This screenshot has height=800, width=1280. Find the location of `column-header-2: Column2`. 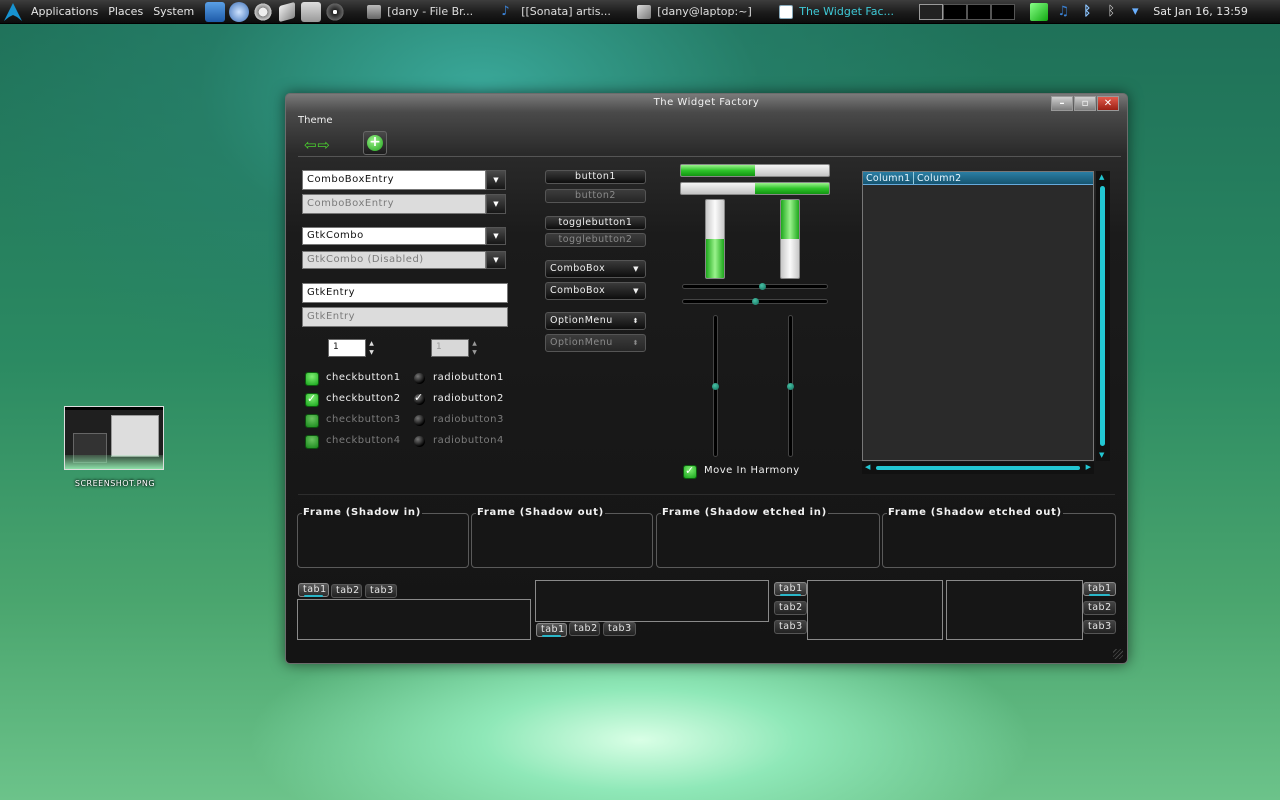

column-header-2: Column2 is located at coordinates (1003, 178).